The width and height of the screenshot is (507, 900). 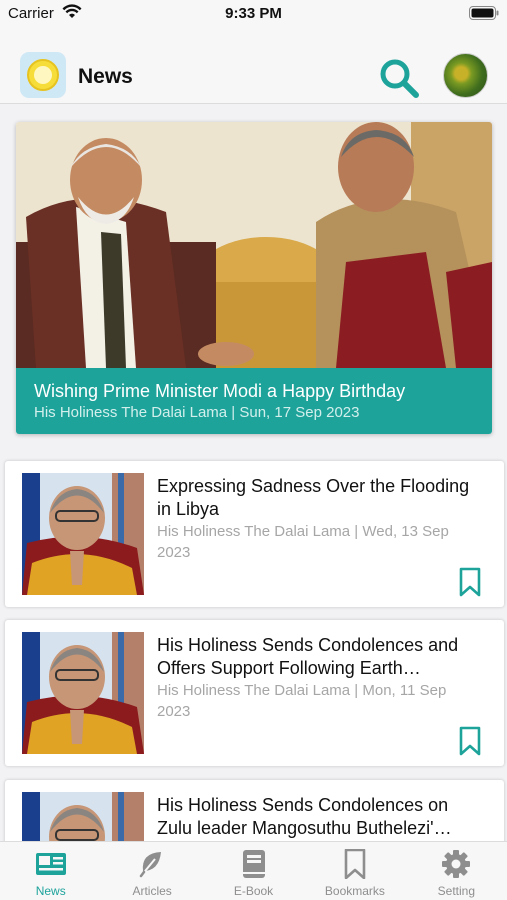 What do you see at coordinates (456, 891) in the screenshot?
I see `tab-label: Setting` at bounding box center [456, 891].